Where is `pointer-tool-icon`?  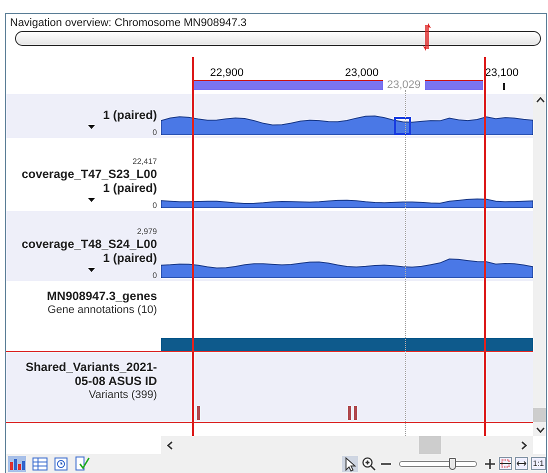 pointer-tool-icon is located at coordinates (350, 464).